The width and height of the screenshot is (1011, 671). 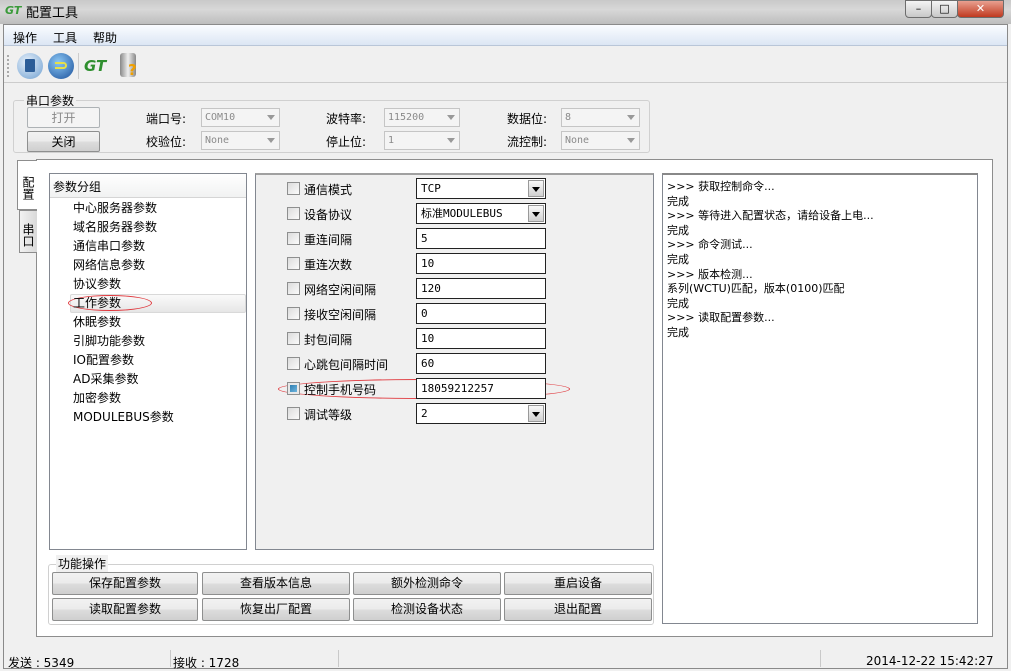 What do you see at coordinates (600, 117) in the screenshot?
I see `databits-select: 8` at bounding box center [600, 117].